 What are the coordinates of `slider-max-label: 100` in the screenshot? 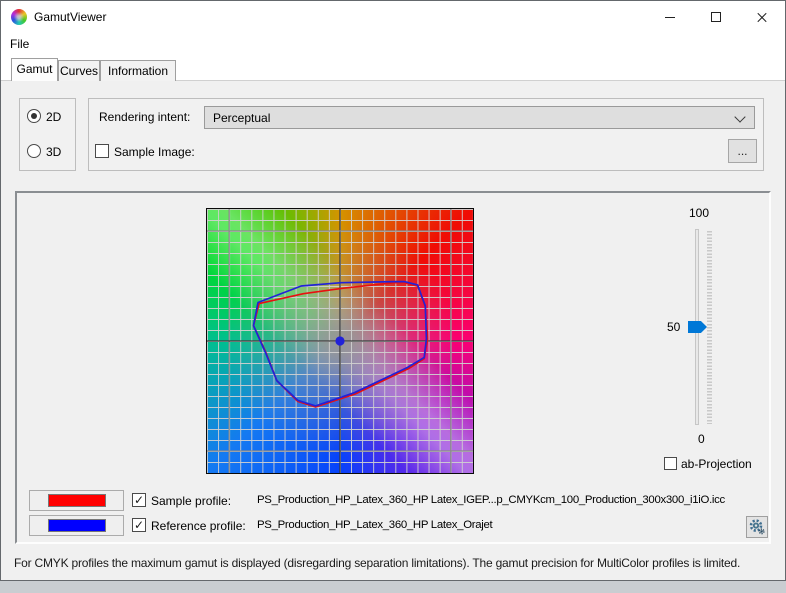 It's located at (699, 213).